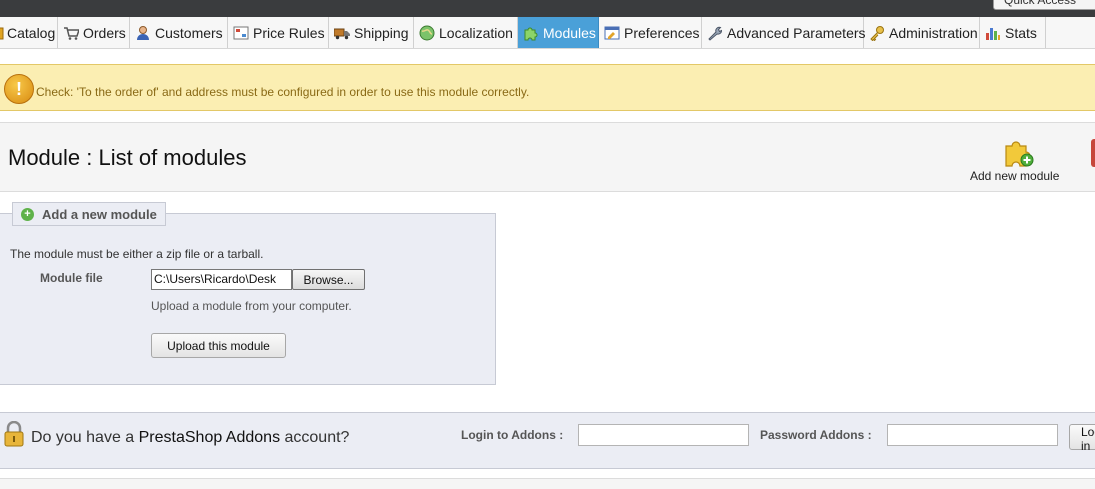 This screenshot has width=1095, height=489. I want to click on tab-label: Price Rules, so click(289, 32).